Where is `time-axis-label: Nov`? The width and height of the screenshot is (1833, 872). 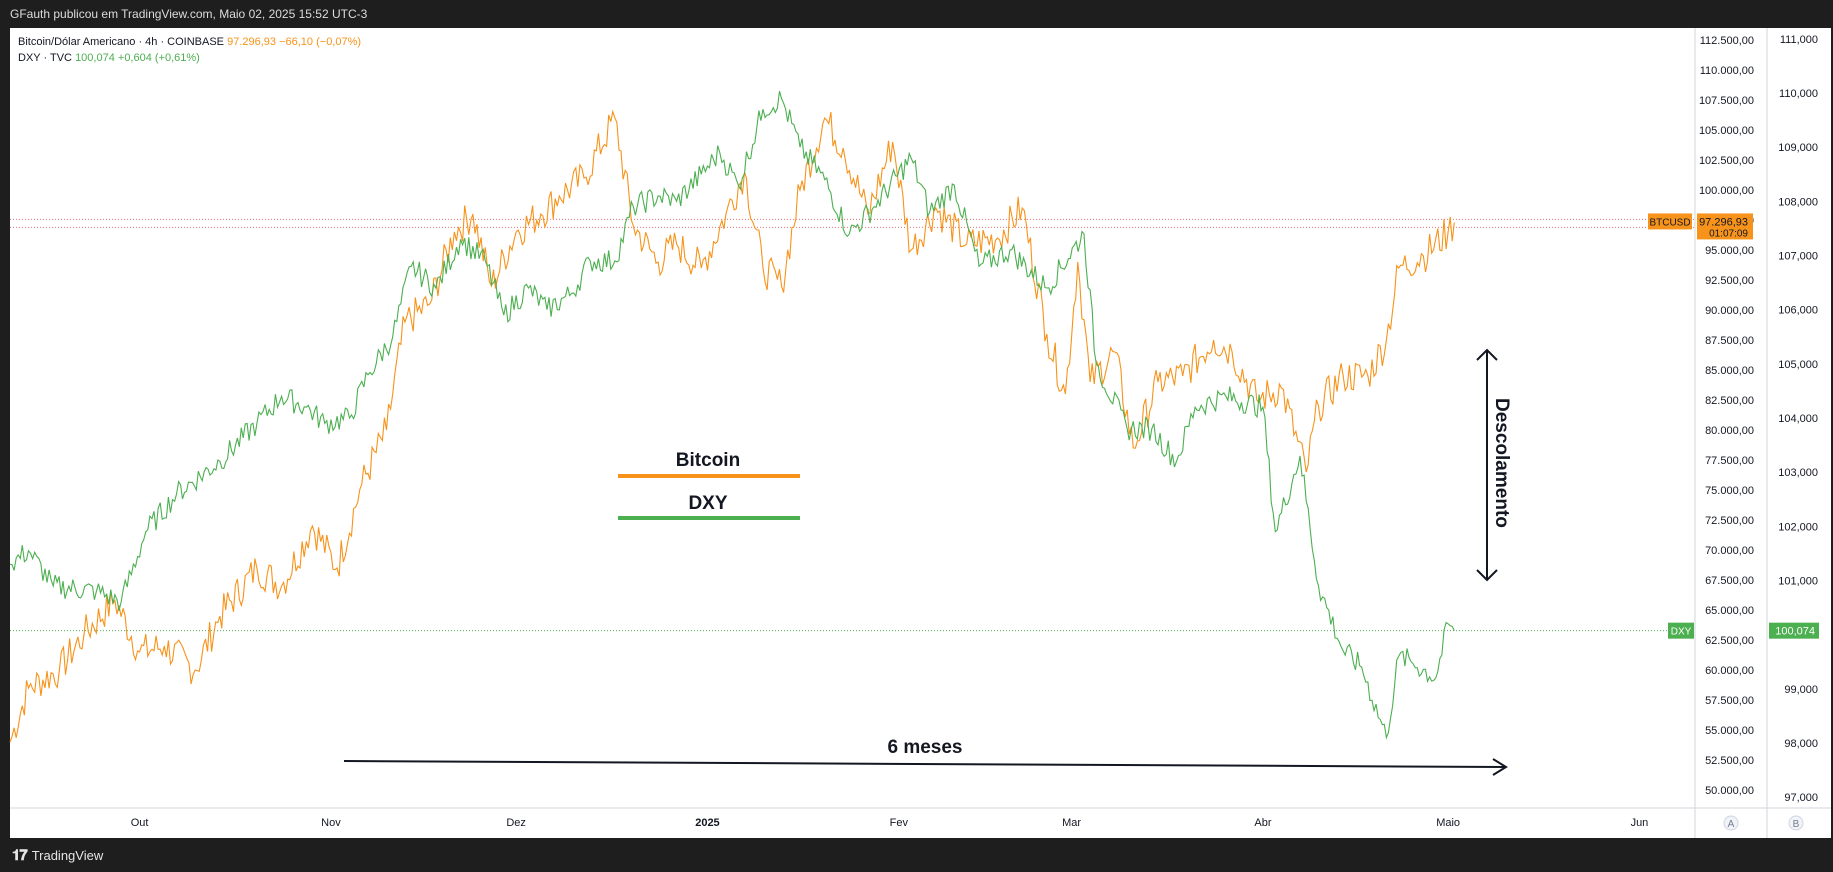 time-axis-label: Nov is located at coordinates (331, 823).